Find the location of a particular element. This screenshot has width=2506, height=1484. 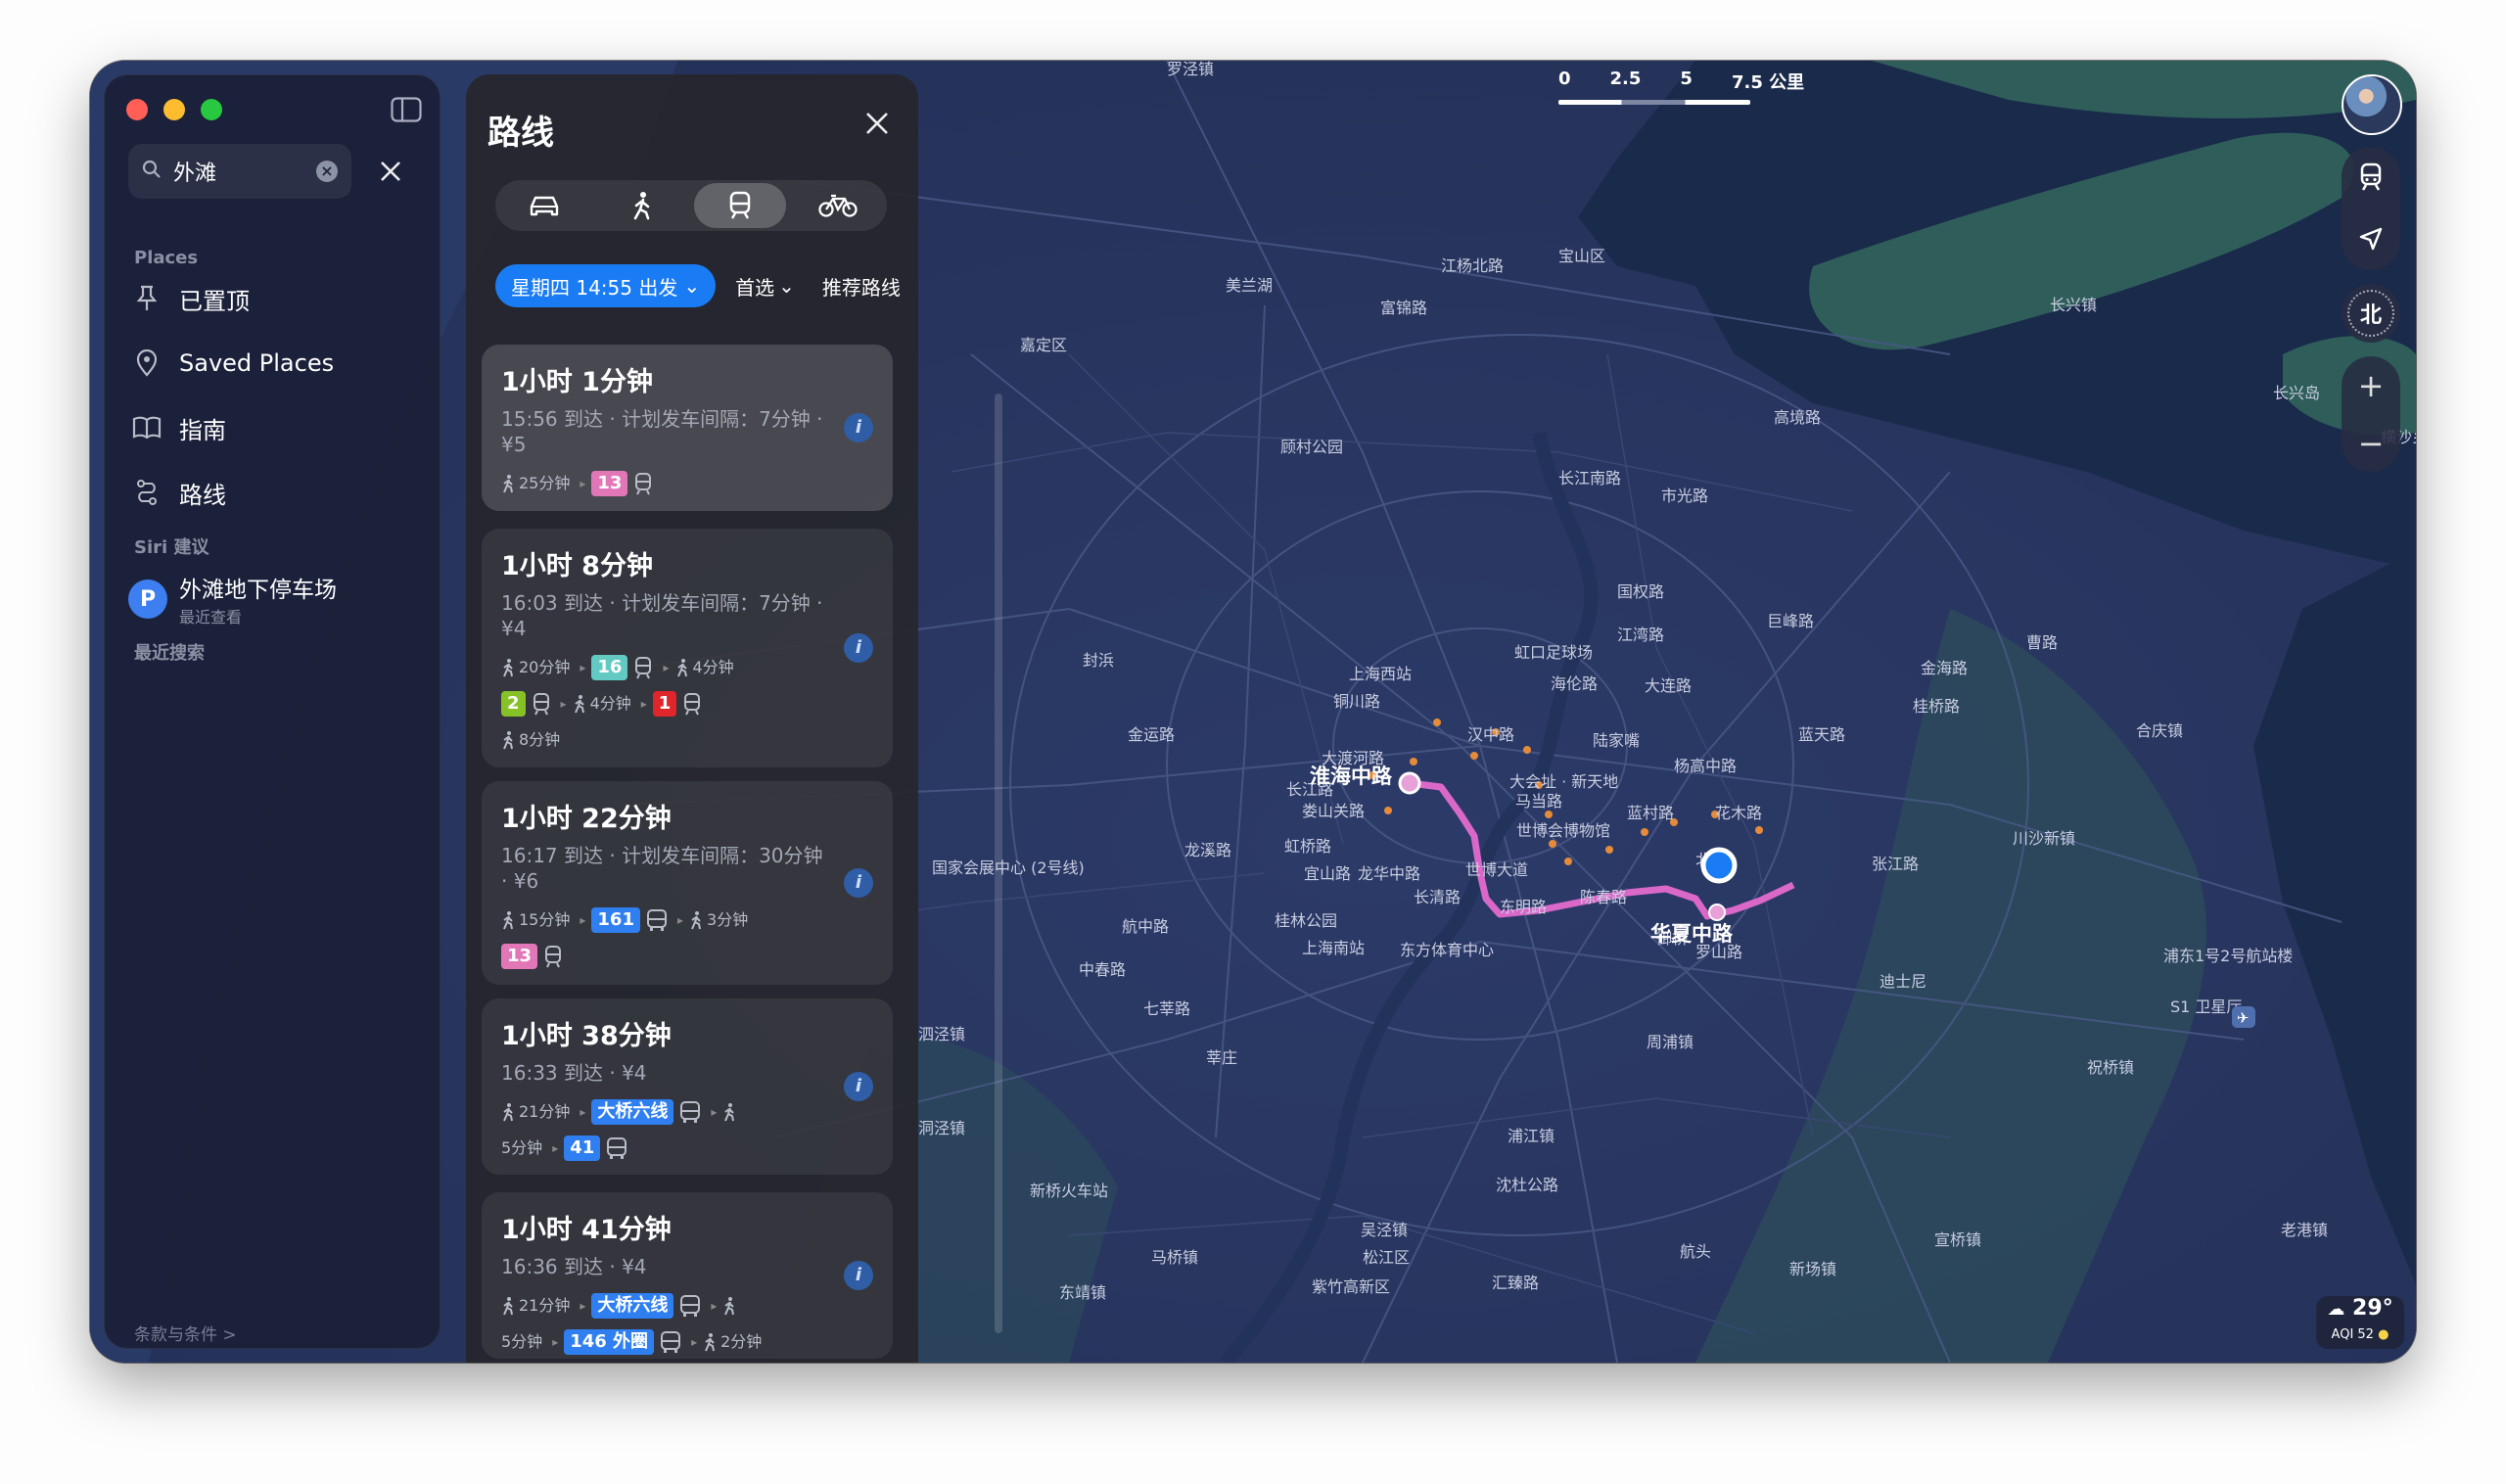

map-place-label: 市光路 is located at coordinates (1684, 496).